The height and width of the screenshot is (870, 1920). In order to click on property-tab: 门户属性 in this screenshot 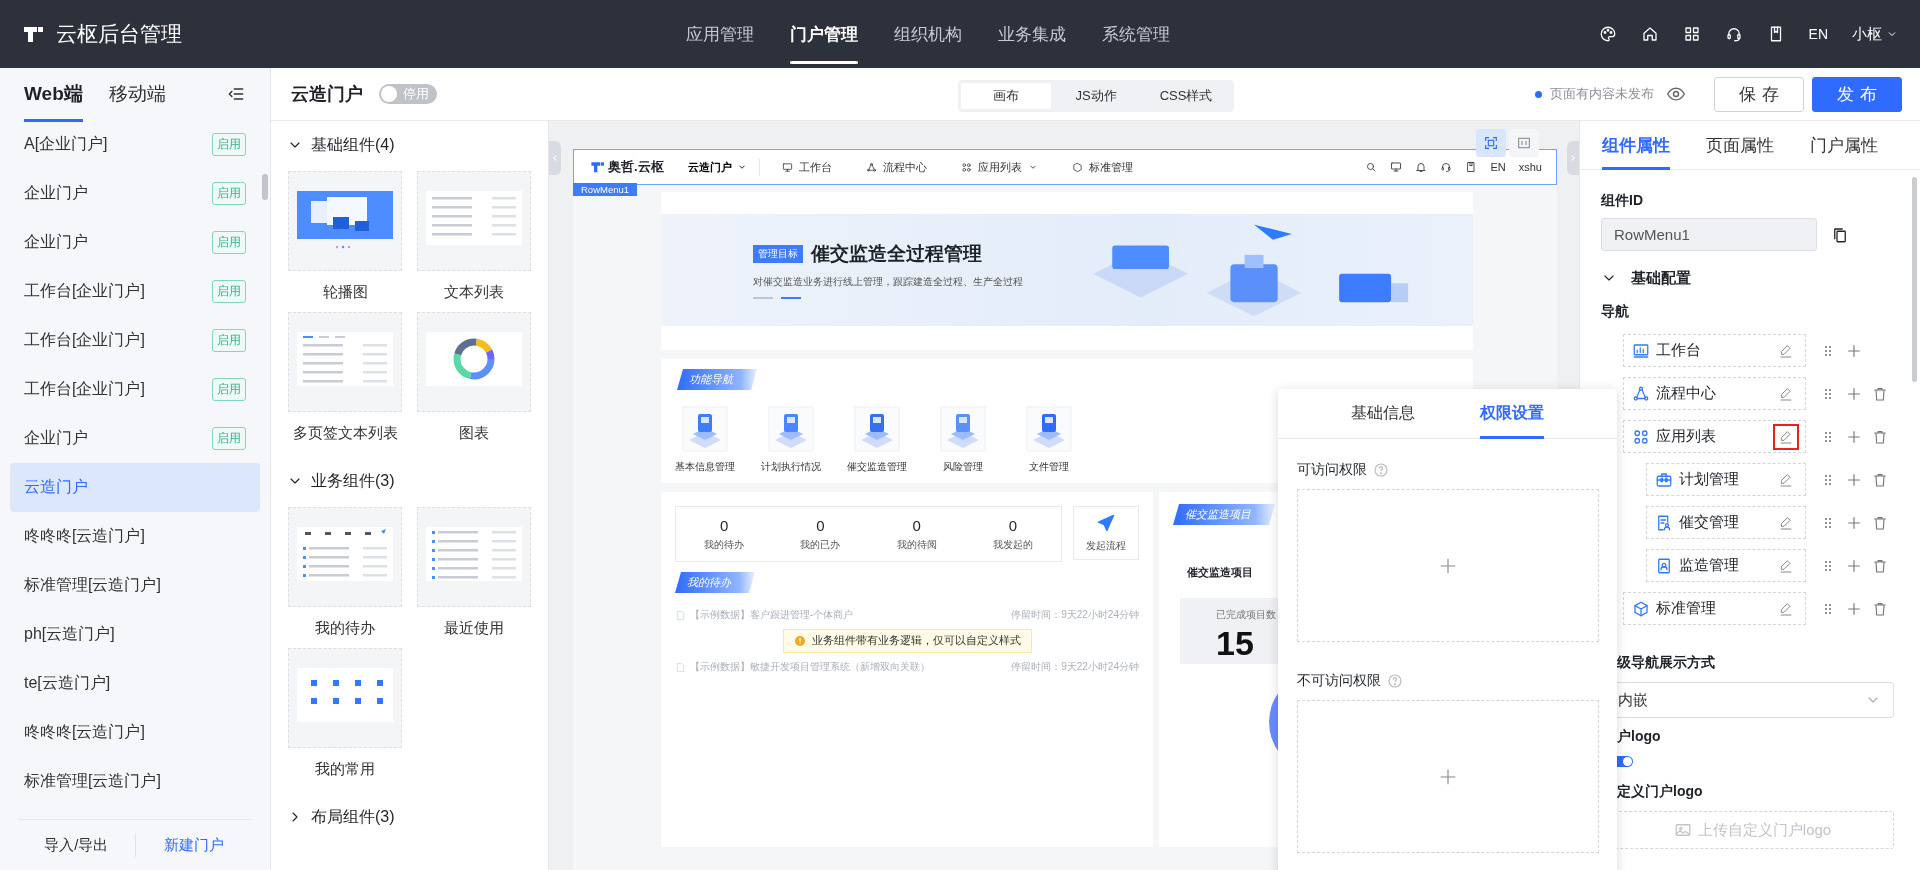, I will do `click(1844, 145)`.